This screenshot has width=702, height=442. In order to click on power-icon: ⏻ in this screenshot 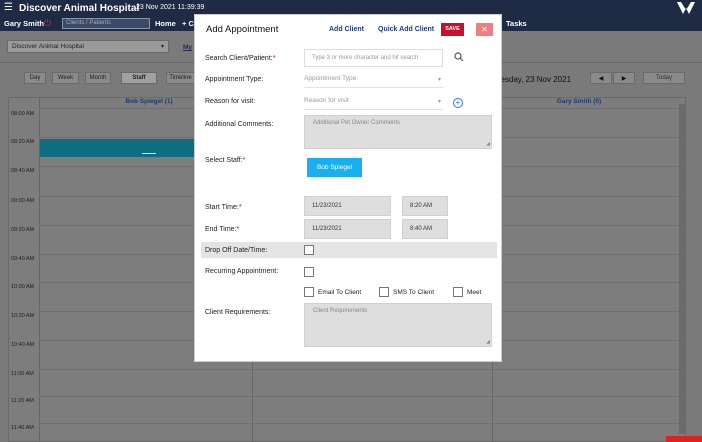, I will do `click(47, 23)`.